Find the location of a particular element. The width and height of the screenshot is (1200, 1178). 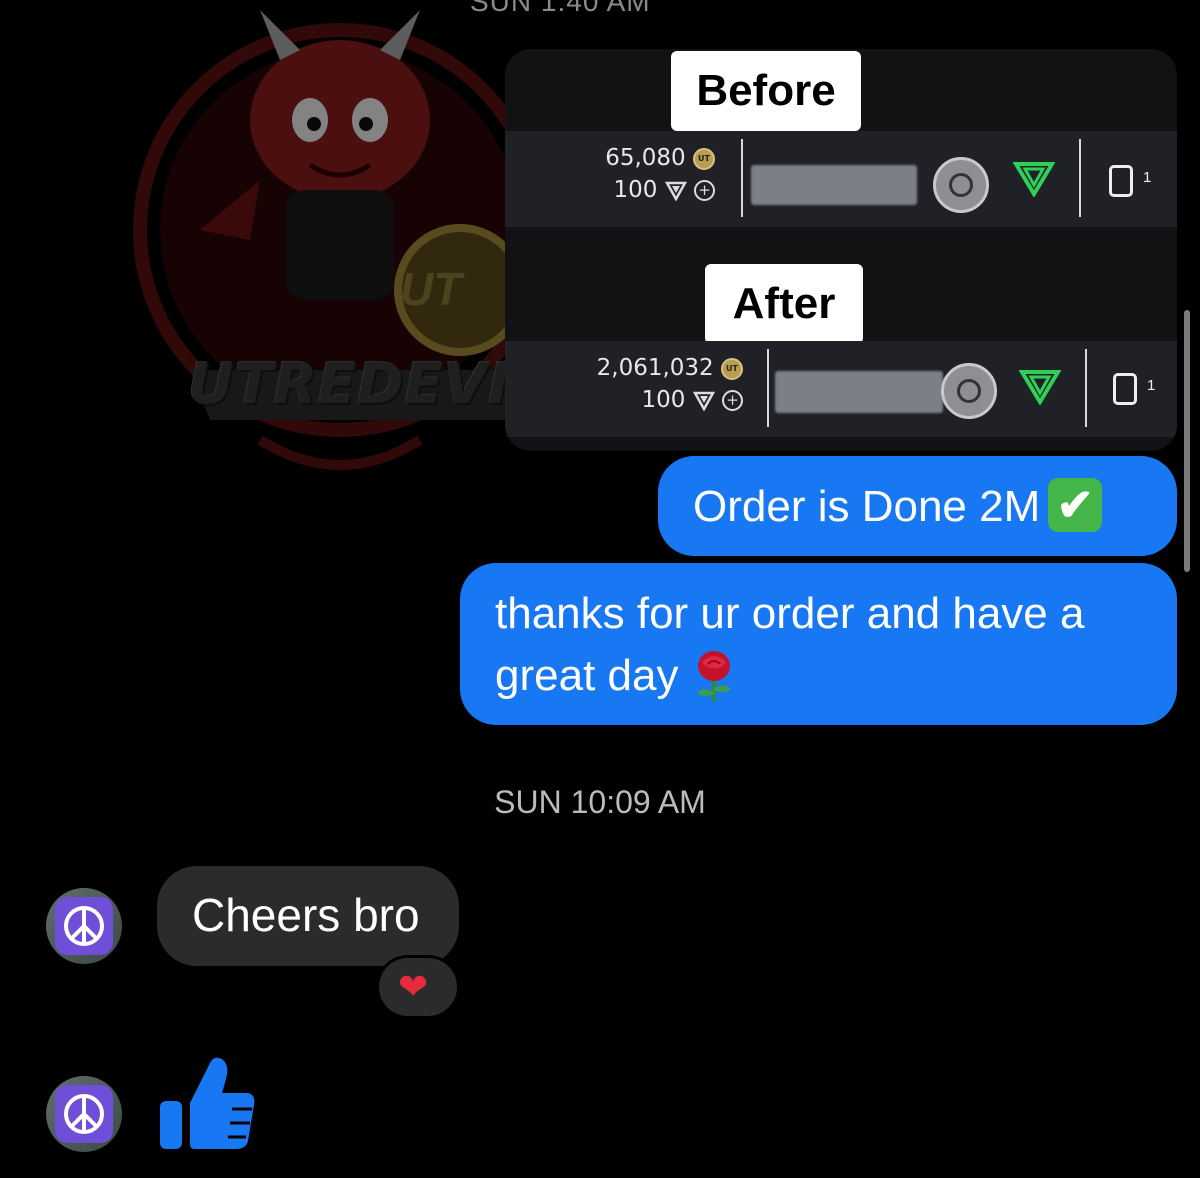

message-text-row: Order is Done 2M ✔ is located at coordinates (898, 507).